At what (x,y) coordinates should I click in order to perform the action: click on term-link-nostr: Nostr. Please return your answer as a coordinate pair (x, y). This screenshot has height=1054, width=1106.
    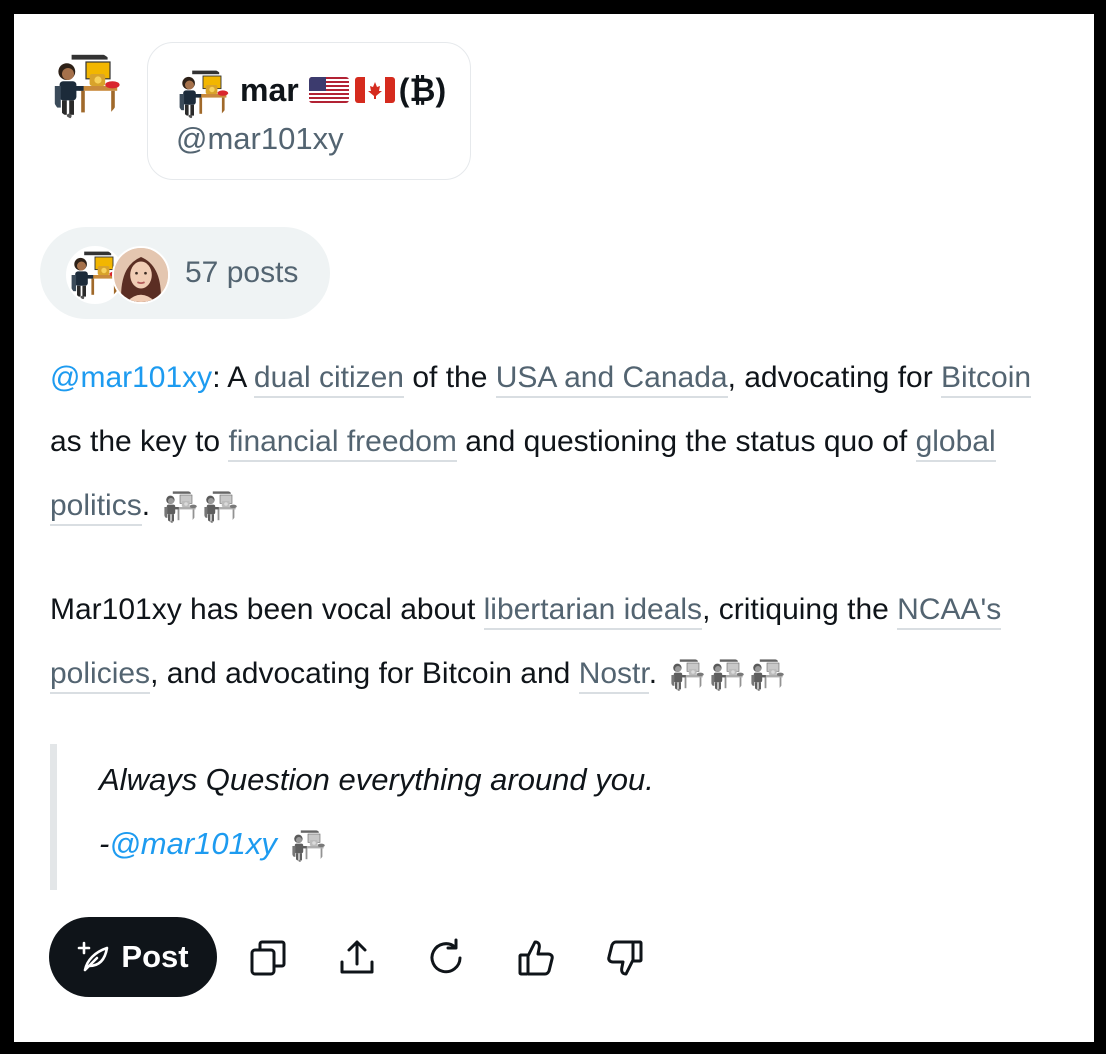
    Looking at the image, I should click on (613, 675).